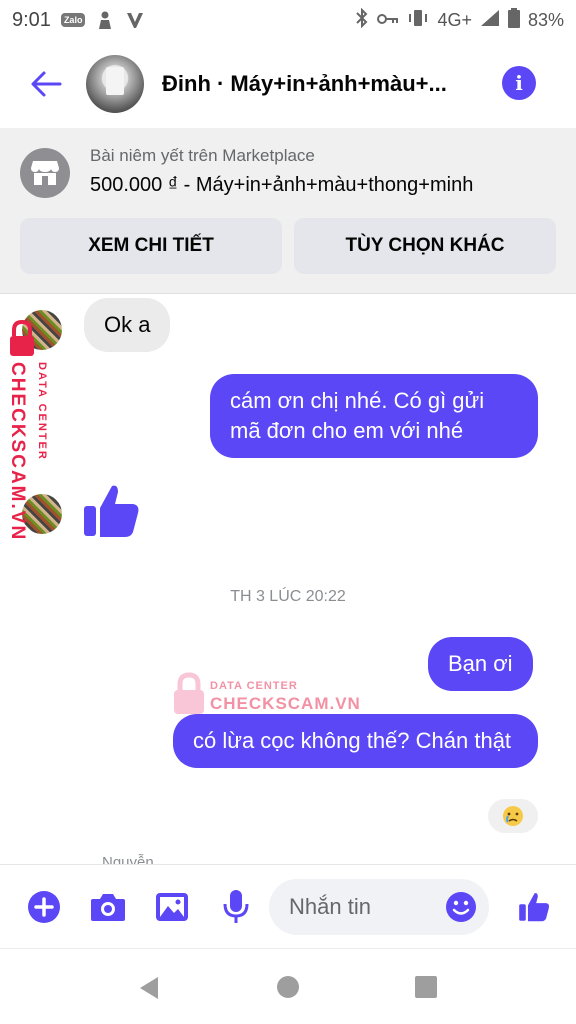  Describe the element at coordinates (379, 907) in the screenshot. I see `message-input: Nhắn tin` at that location.